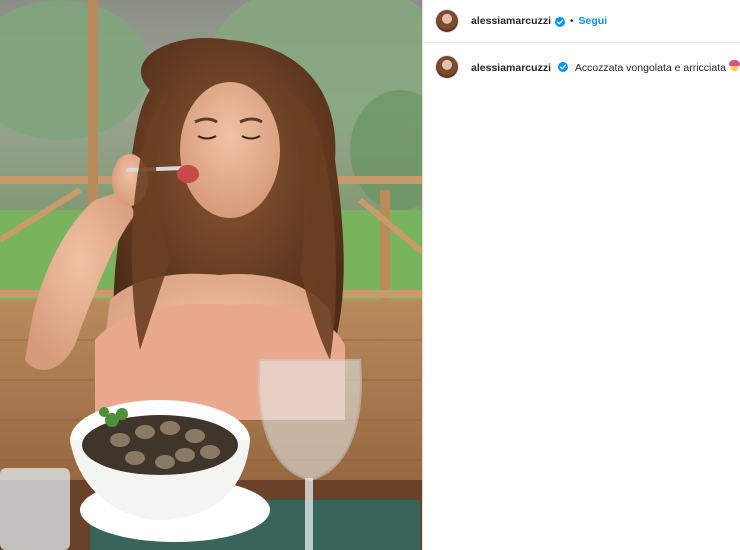  Describe the element at coordinates (593, 21) in the screenshot. I see `follow-button: Segui` at that location.